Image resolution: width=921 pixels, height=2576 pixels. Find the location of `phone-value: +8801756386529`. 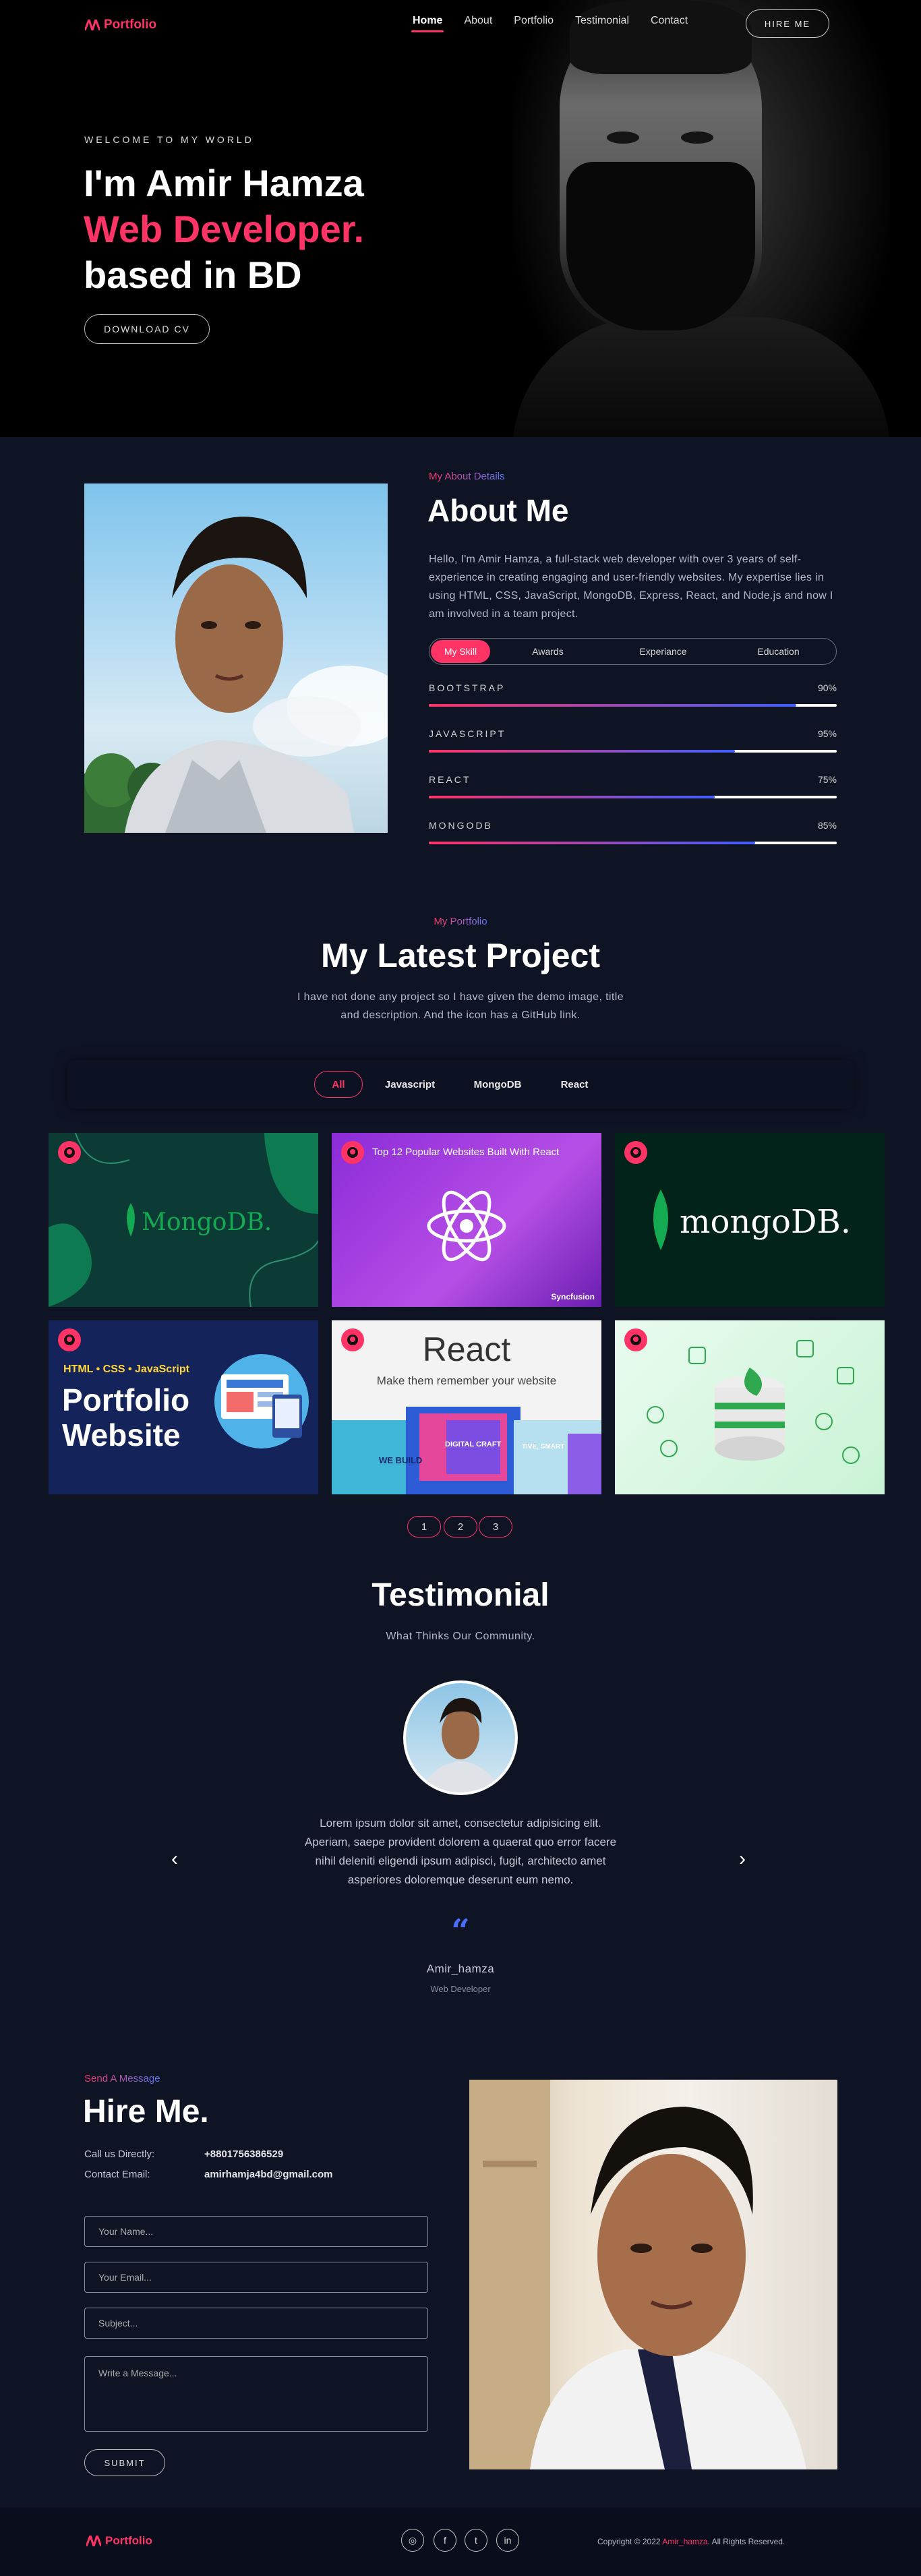

phone-value: +8801756386529 is located at coordinates (244, 2154).